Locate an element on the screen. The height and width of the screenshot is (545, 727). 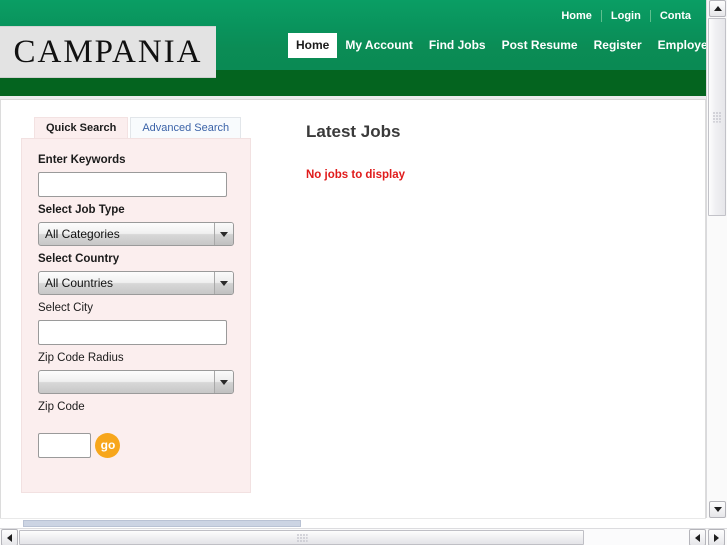
scroll-left-button-secondary is located at coordinates (697, 537).